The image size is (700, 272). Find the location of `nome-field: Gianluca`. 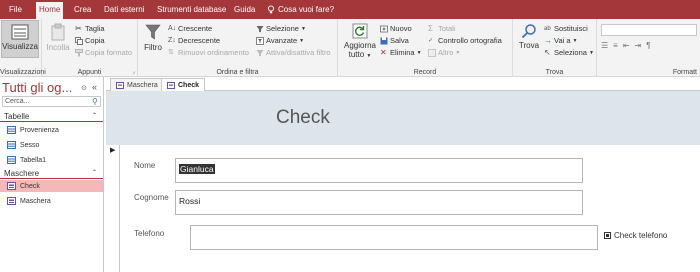

nome-field: Gianluca is located at coordinates (379, 170).